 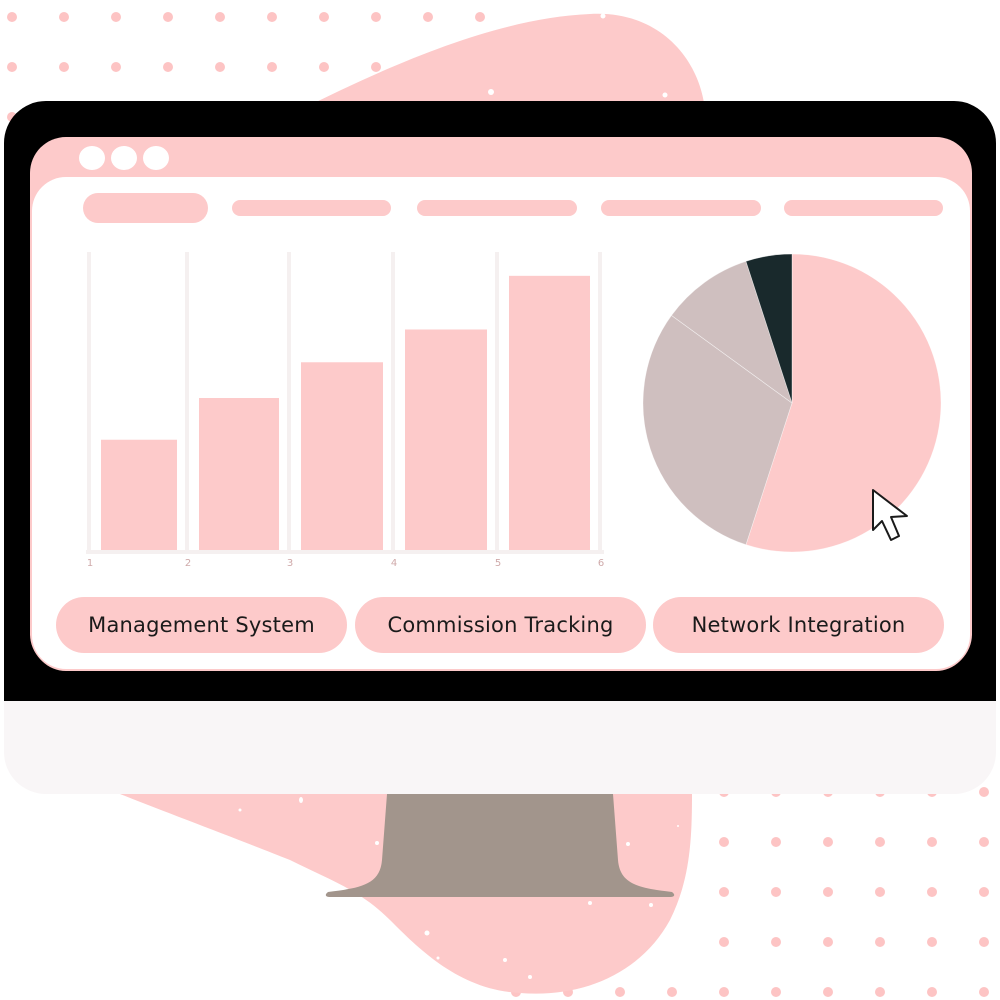 I want to click on commission-tracking-button: Commission Tracking, so click(x=500, y=625).